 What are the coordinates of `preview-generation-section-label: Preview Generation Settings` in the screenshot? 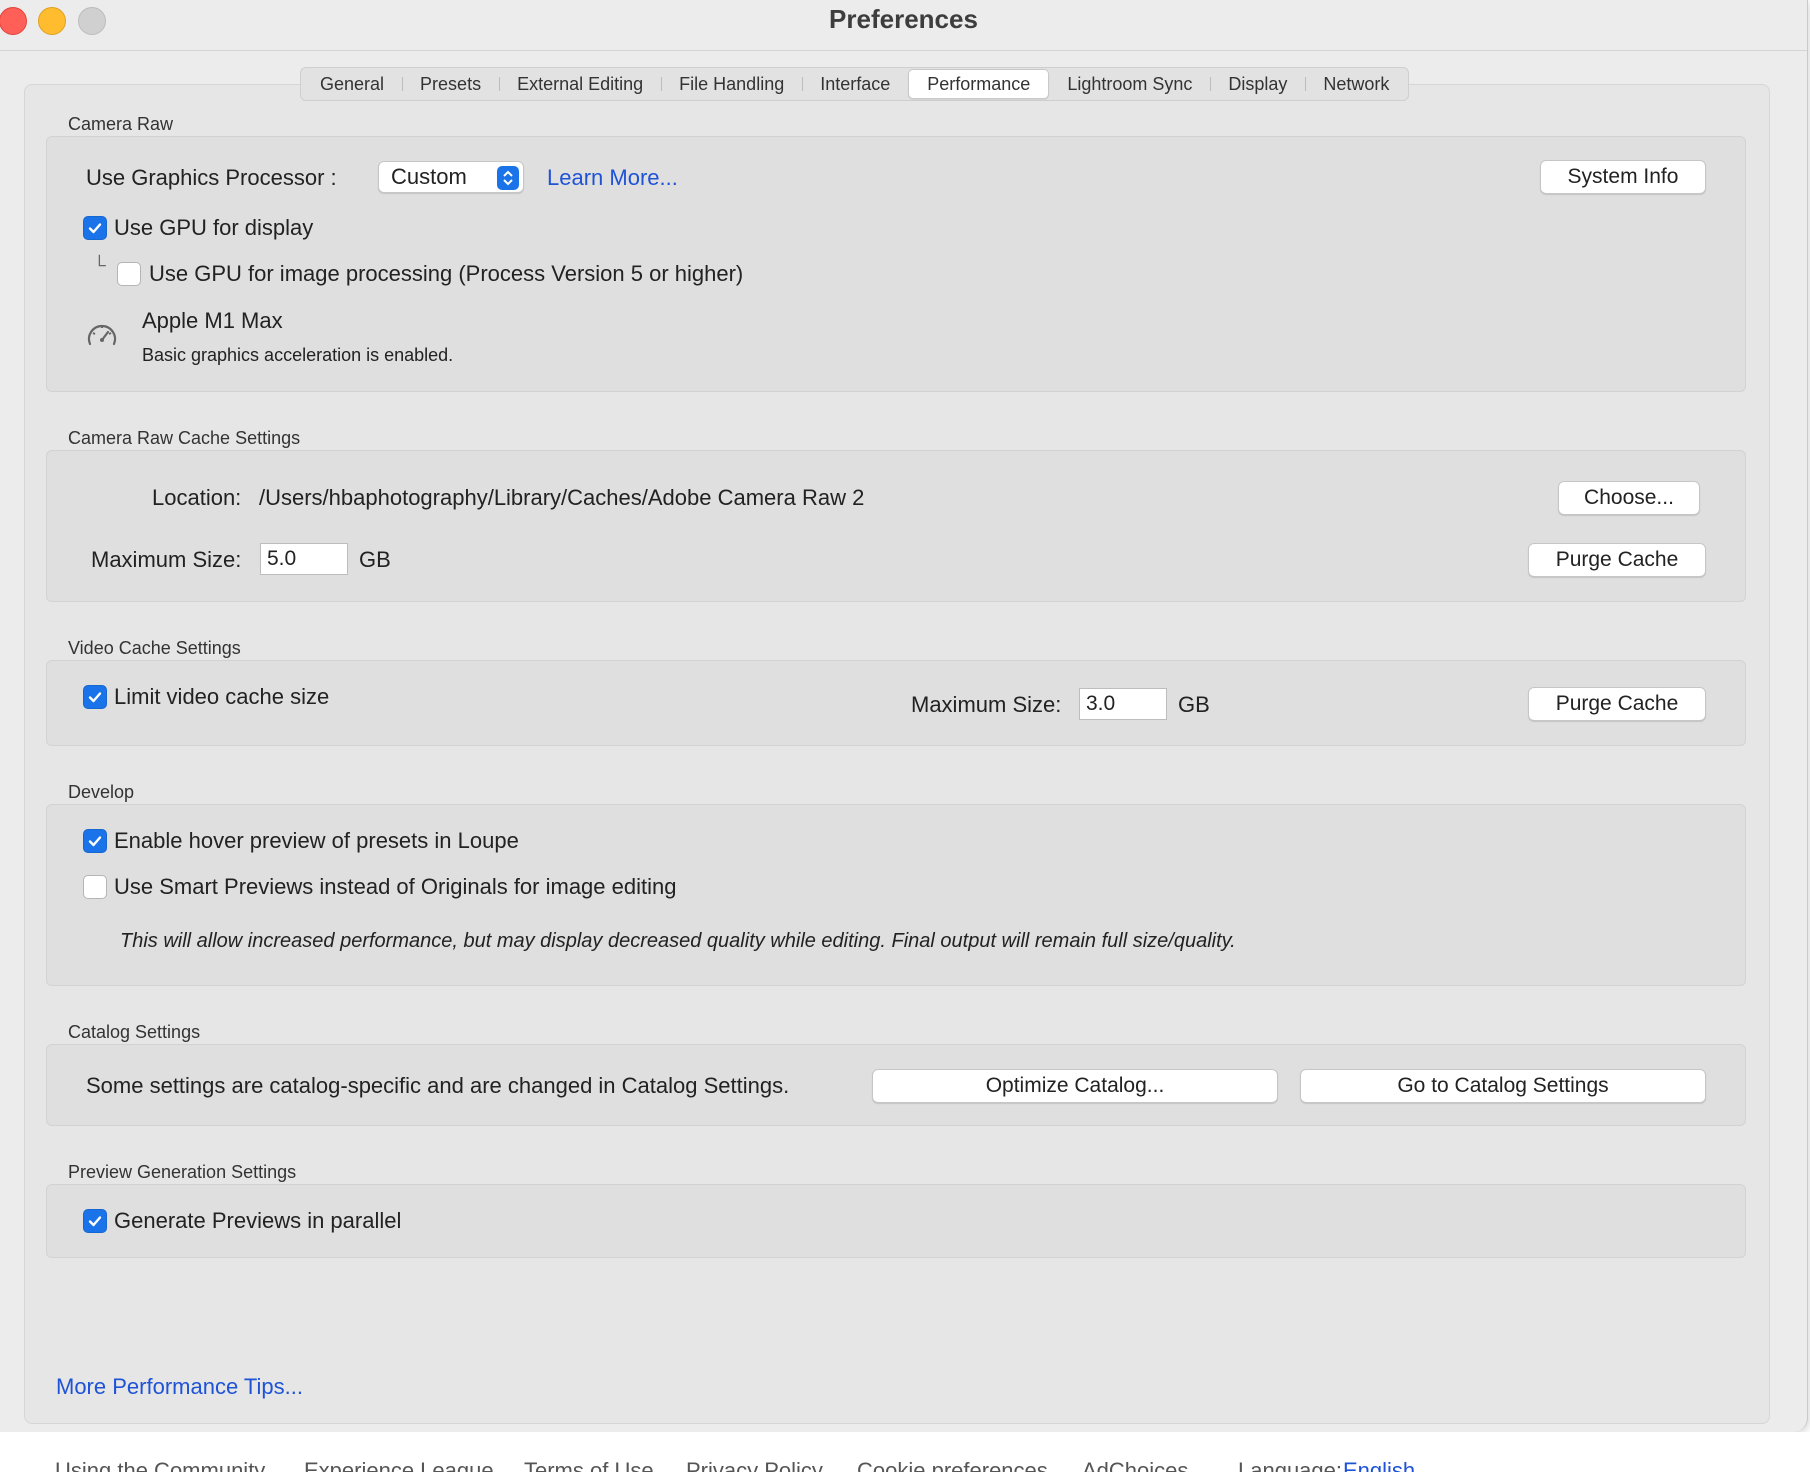 It's located at (182, 1172).